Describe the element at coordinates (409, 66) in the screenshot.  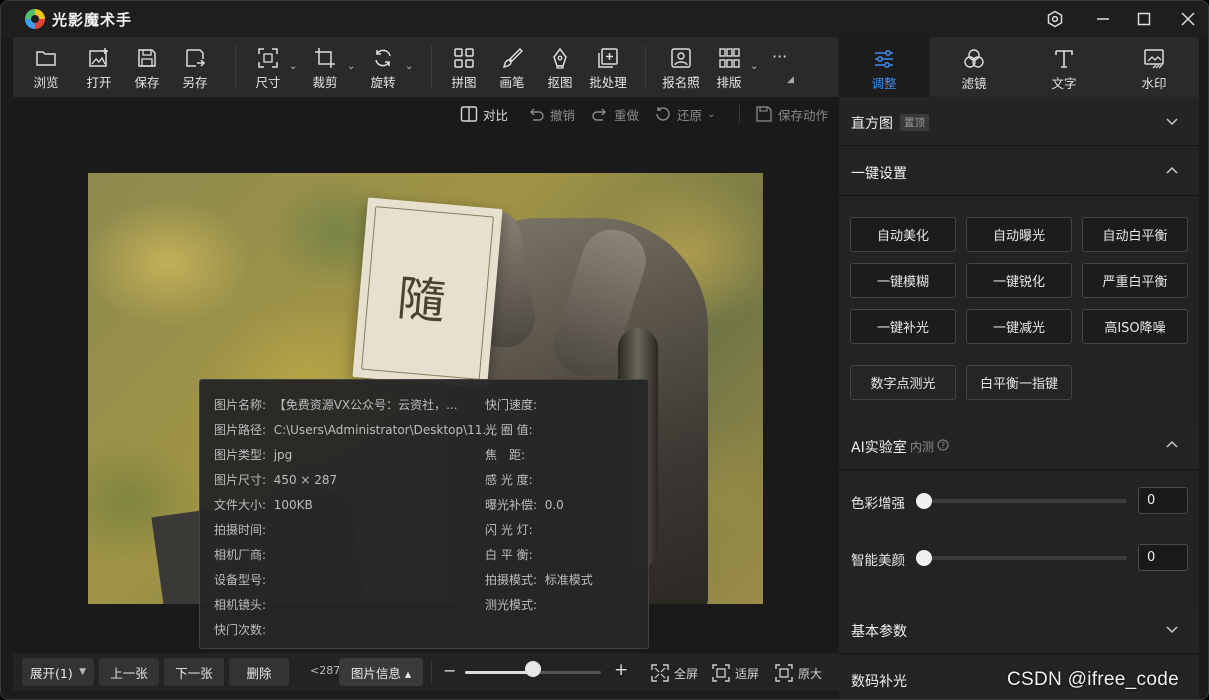
I see `rotate-dropdown-chevron-icon: ⌄` at that location.